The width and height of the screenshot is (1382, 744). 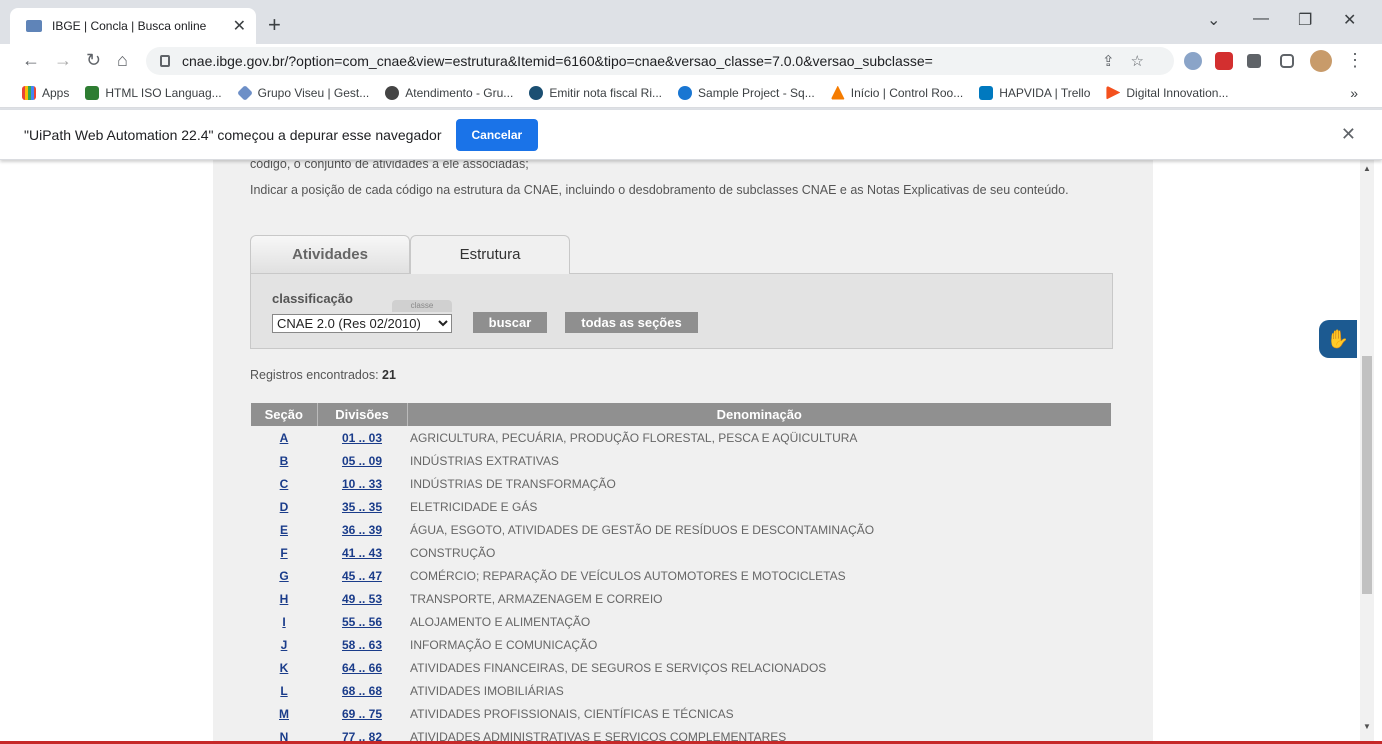 What do you see at coordinates (1348, 134) in the screenshot?
I see `close-infobar-icon: ✕` at bounding box center [1348, 134].